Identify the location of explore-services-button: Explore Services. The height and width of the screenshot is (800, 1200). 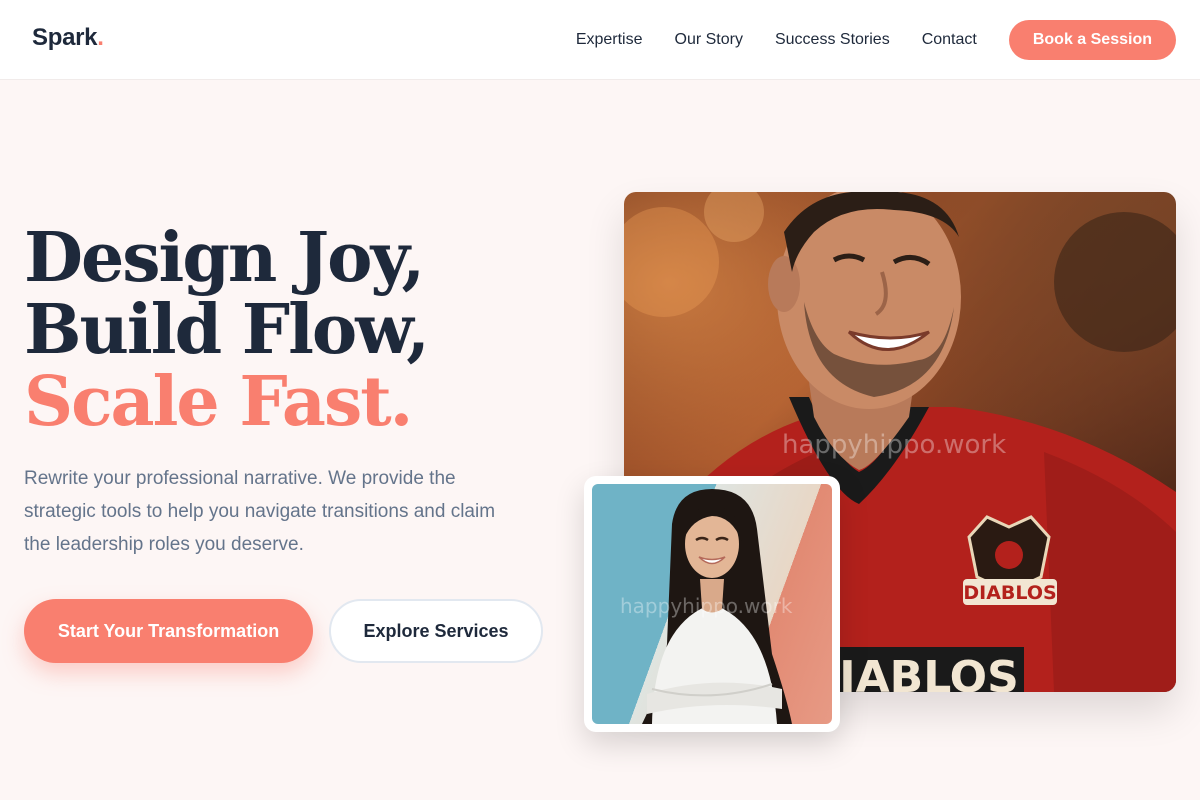
(436, 631).